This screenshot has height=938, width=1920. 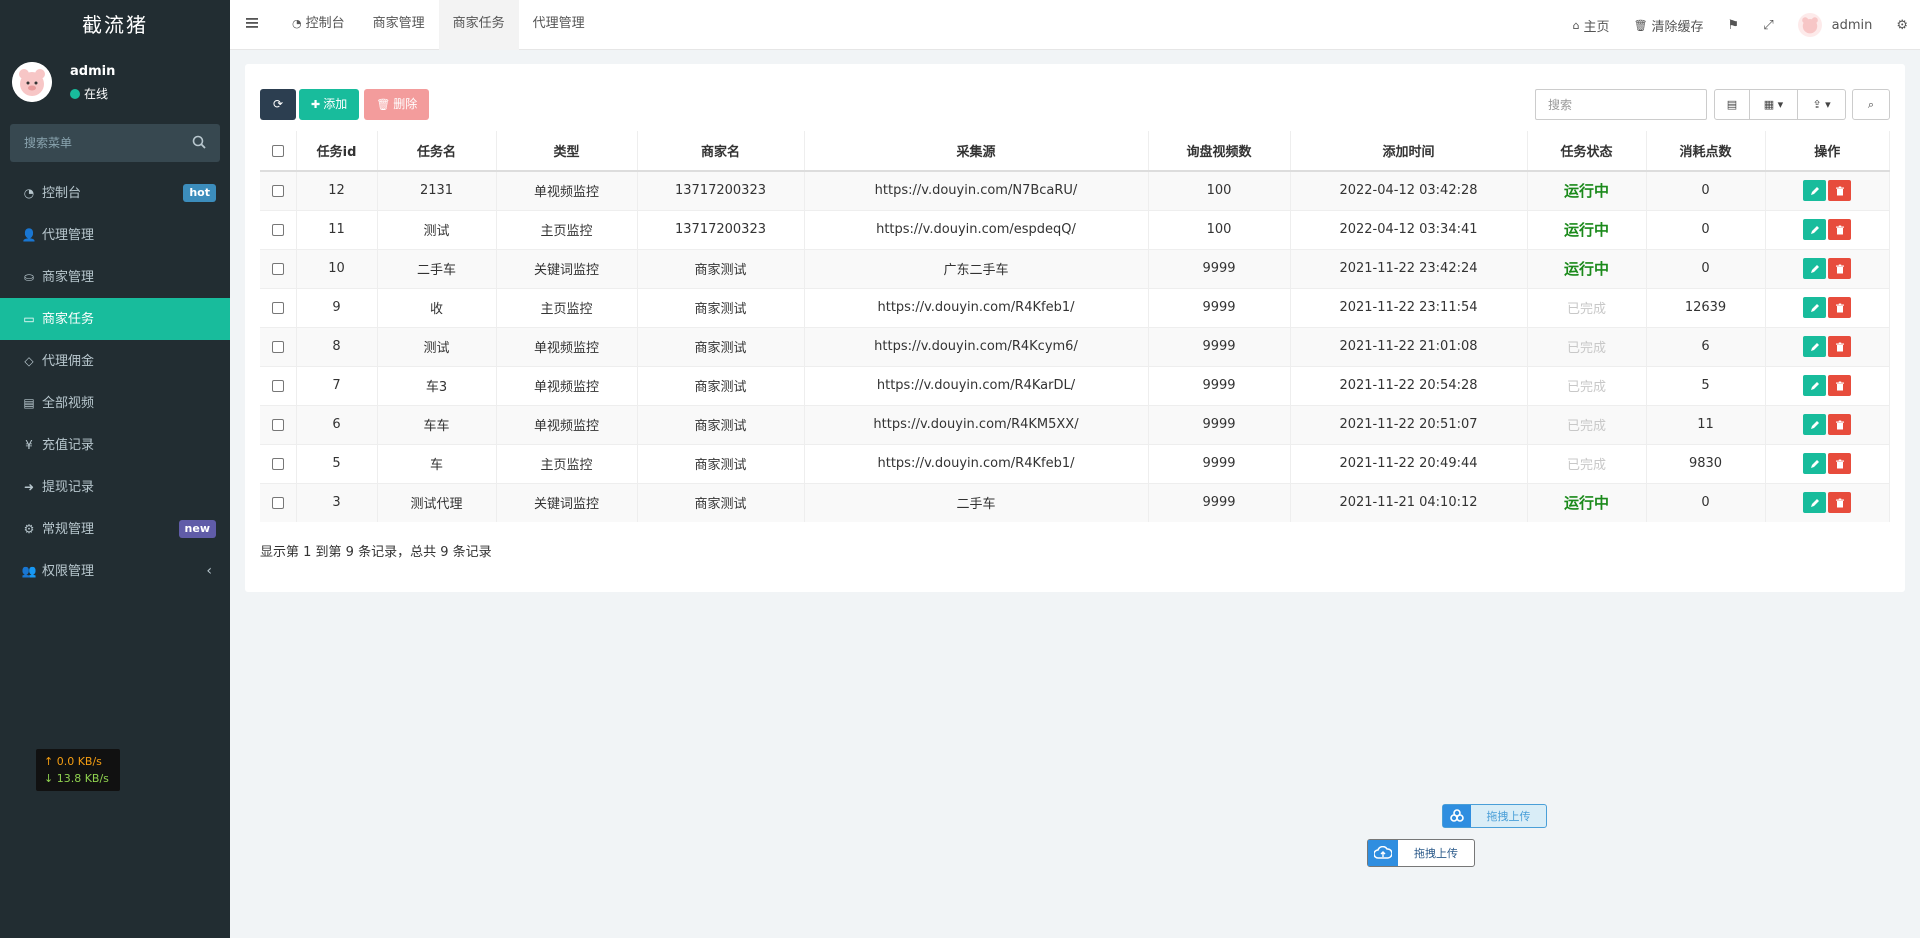 I want to click on fullscreen-button: ⤢, so click(x=1768, y=25).